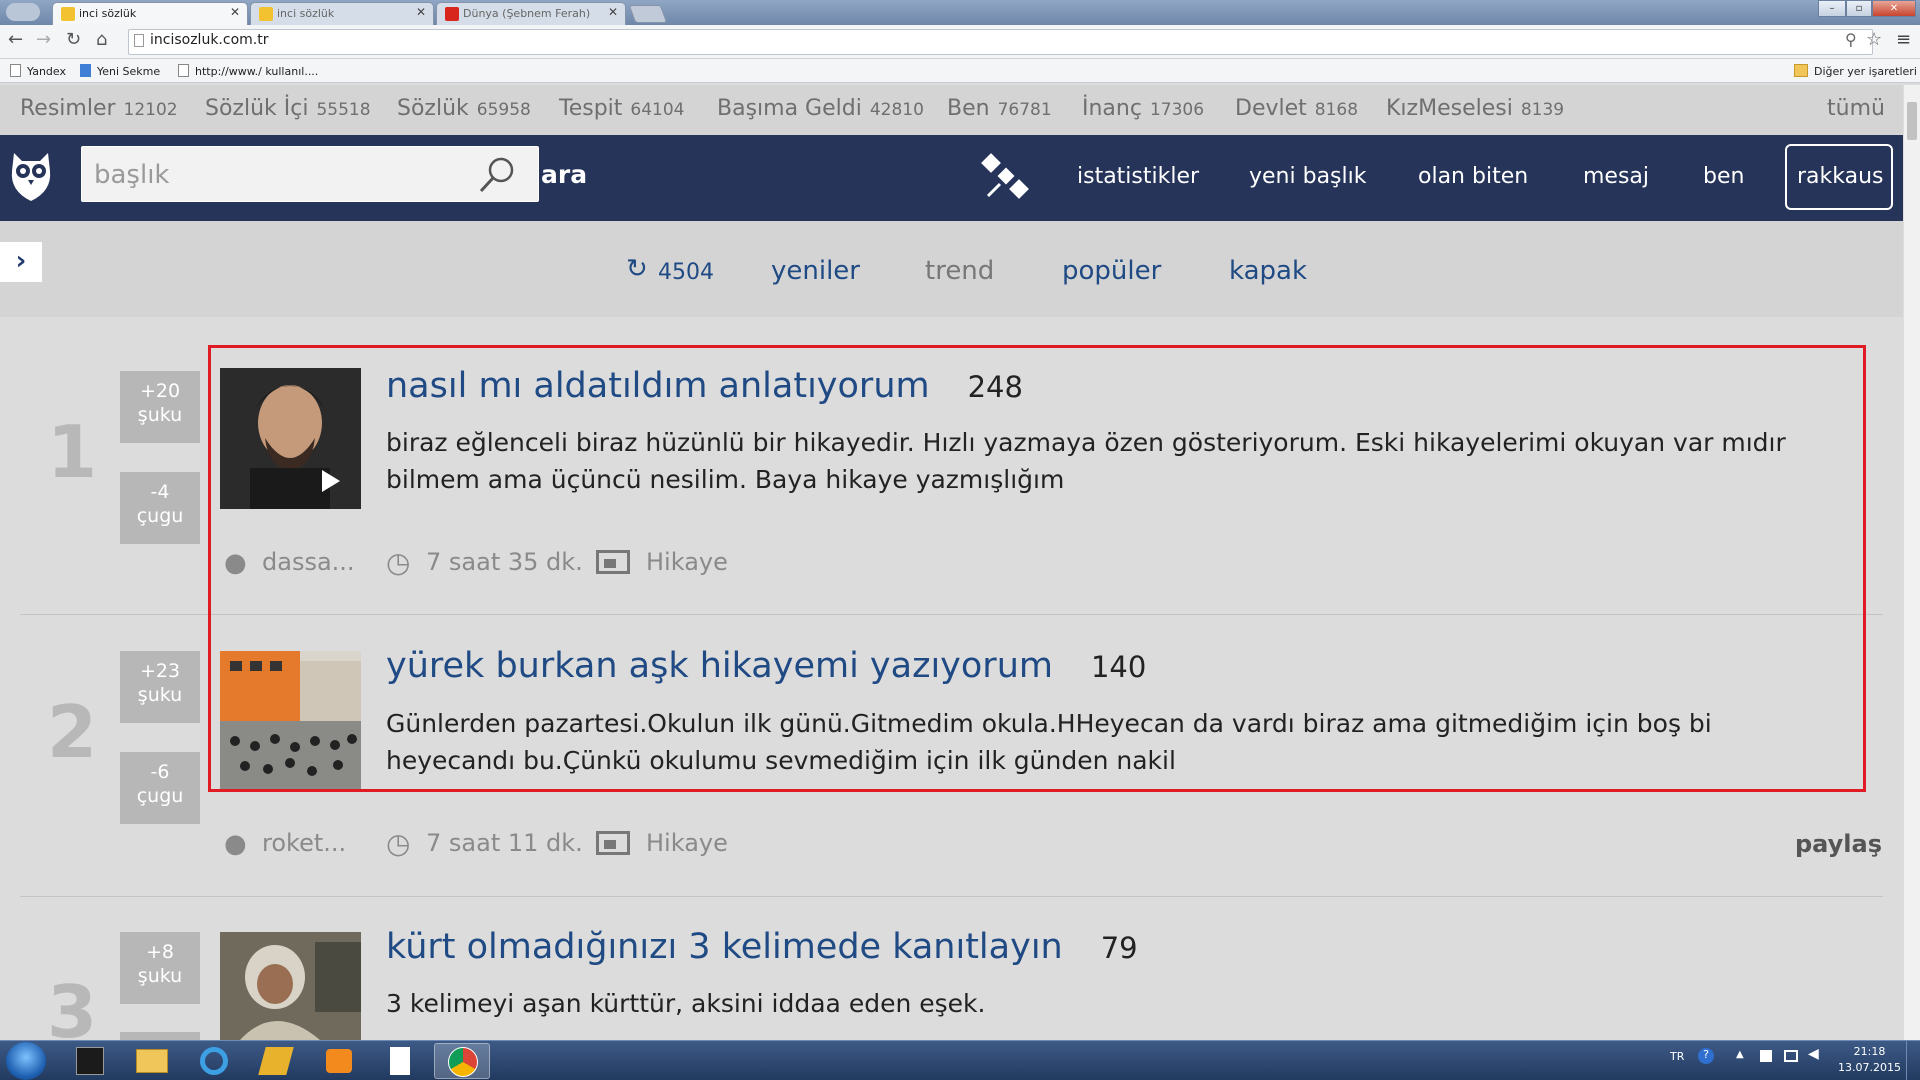 The width and height of the screenshot is (1920, 1080). Describe the element at coordinates (1869, 1067) in the screenshot. I see `clock-date: 13.07.2015` at that location.